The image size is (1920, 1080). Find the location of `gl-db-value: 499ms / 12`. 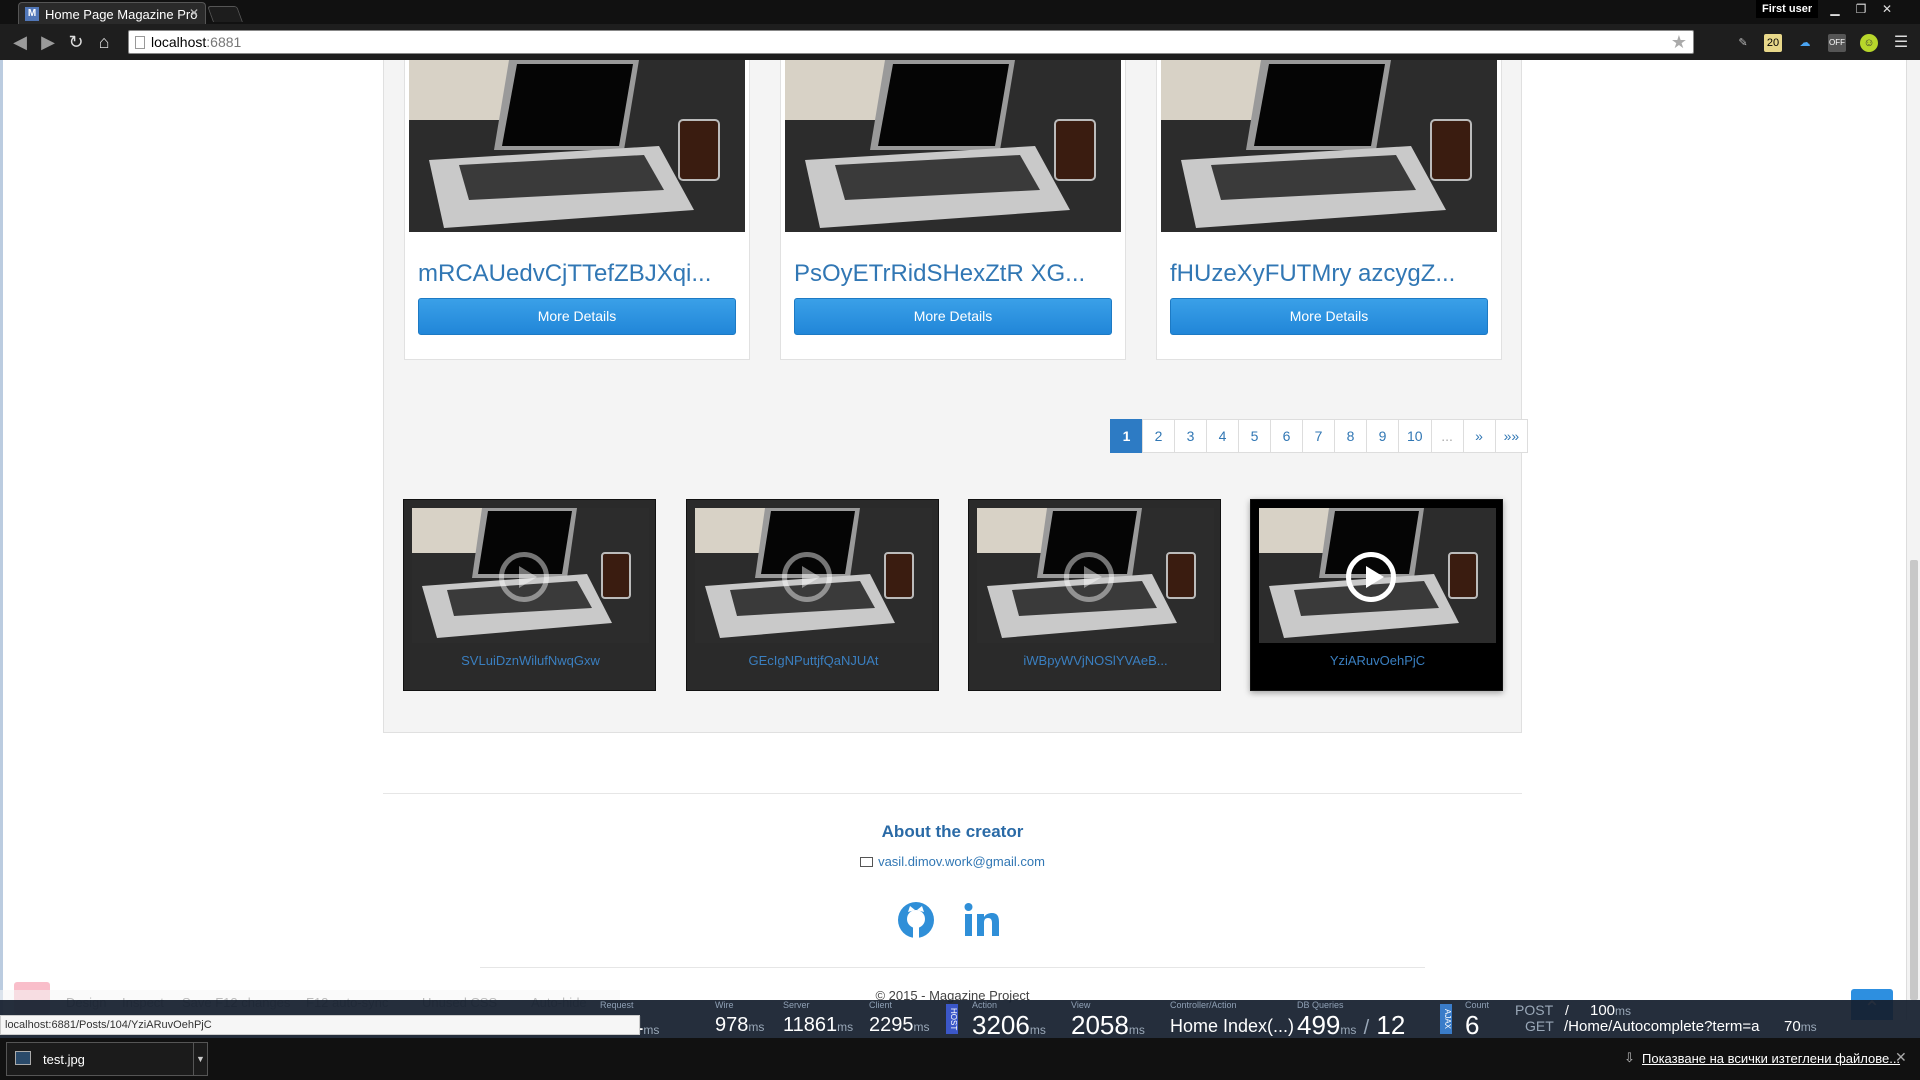

gl-db-value: 499ms / 12 is located at coordinates (1351, 1025).